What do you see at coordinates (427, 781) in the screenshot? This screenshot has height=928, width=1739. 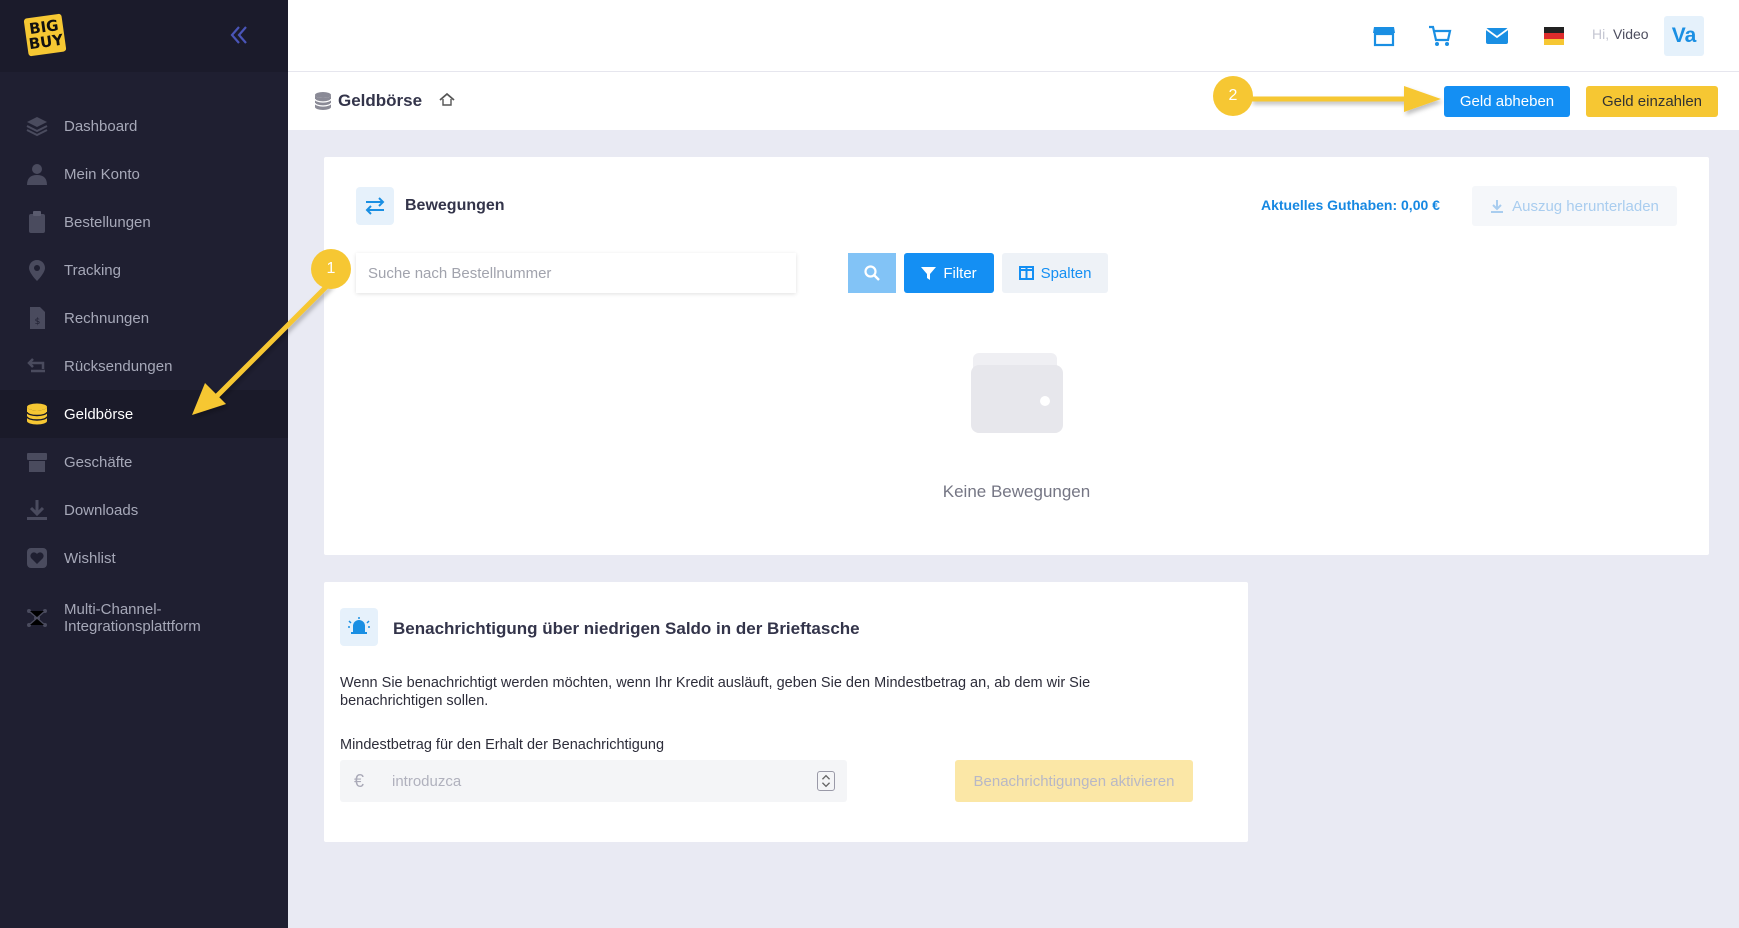 I see `amount-placeholder: introduzca` at bounding box center [427, 781].